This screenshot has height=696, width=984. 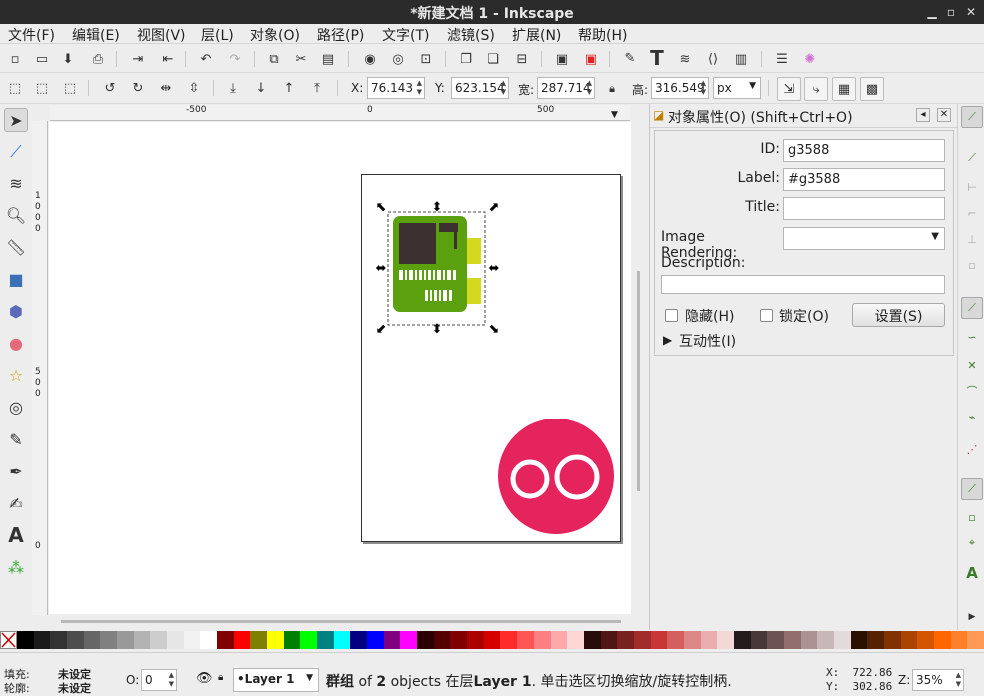 I want to click on expander-arrow-icon: ▶, so click(x=667, y=340).